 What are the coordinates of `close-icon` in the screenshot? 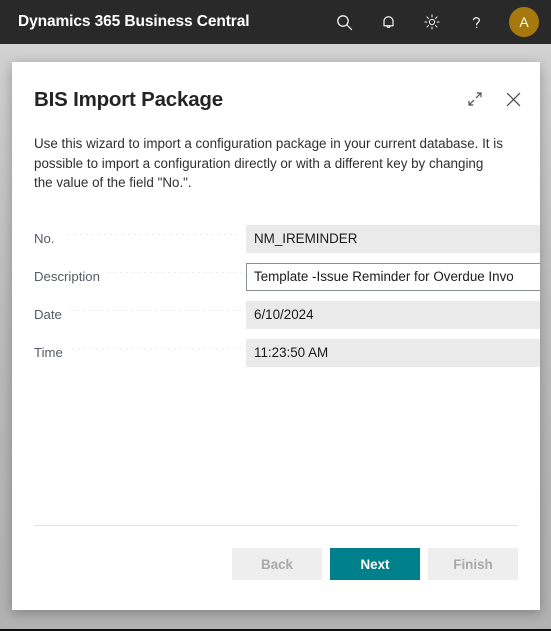 It's located at (513, 99).